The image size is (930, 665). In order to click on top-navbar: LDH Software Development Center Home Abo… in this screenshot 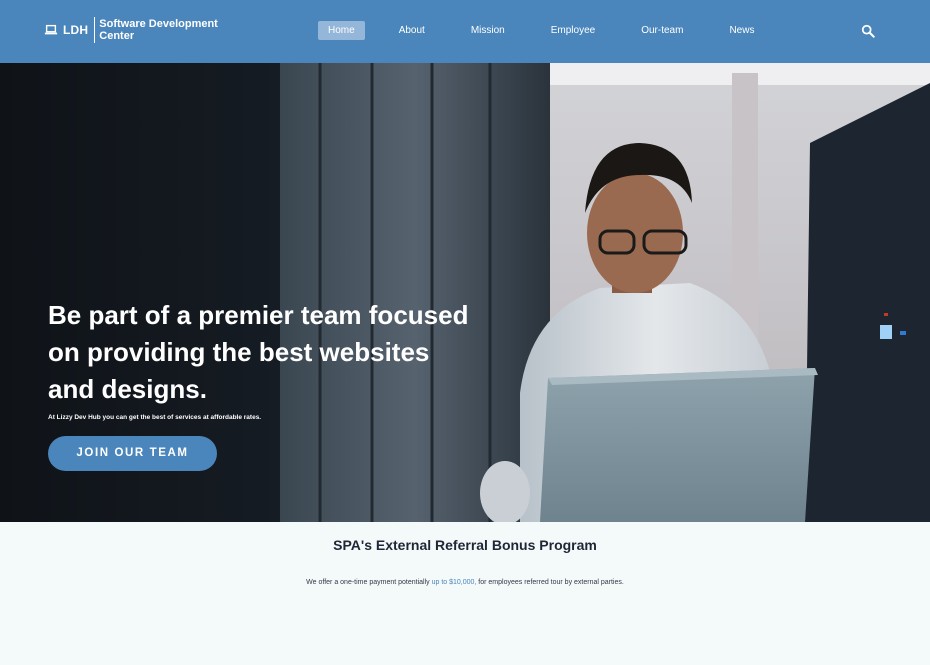, I will do `click(465, 31)`.